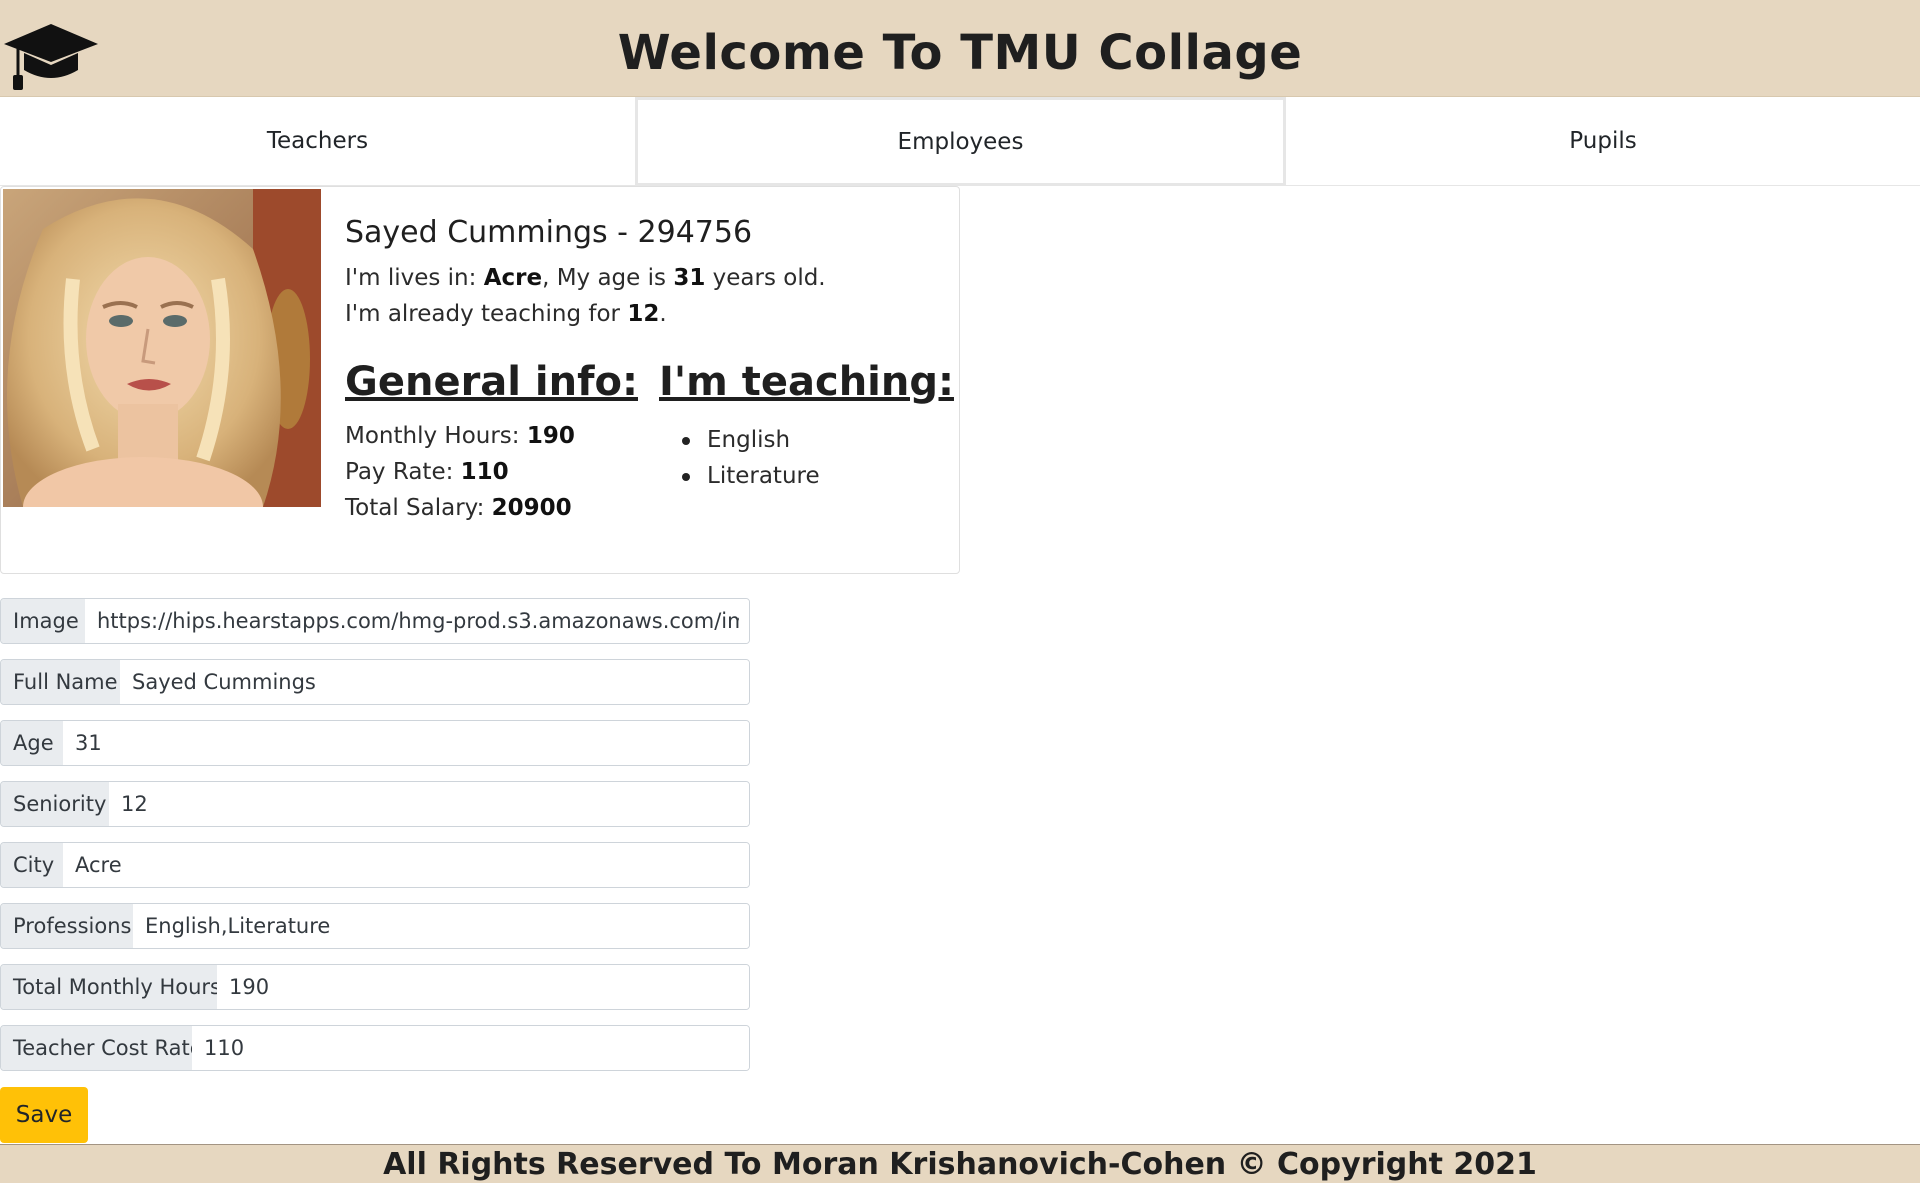  I want to click on age-field-label: Age, so click(34, 743).